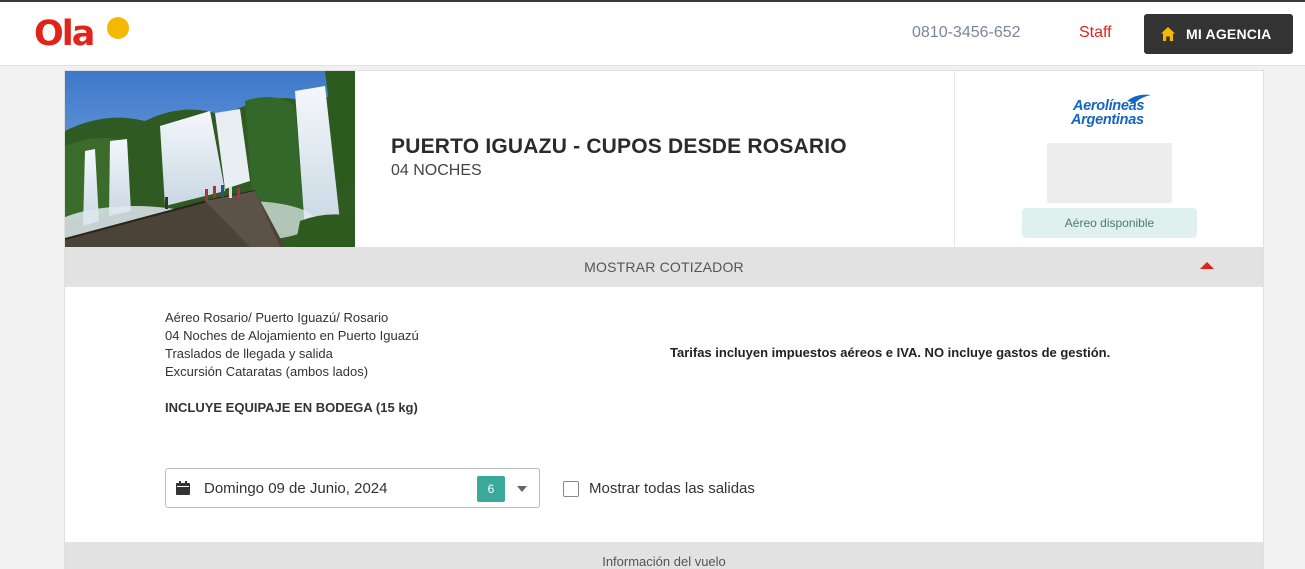 This screenshot has height=569, width=1305. What do you see at coordinates (1168, 34) in the screenshot?
I see `home-icon` at bounding box center [1168, 34].